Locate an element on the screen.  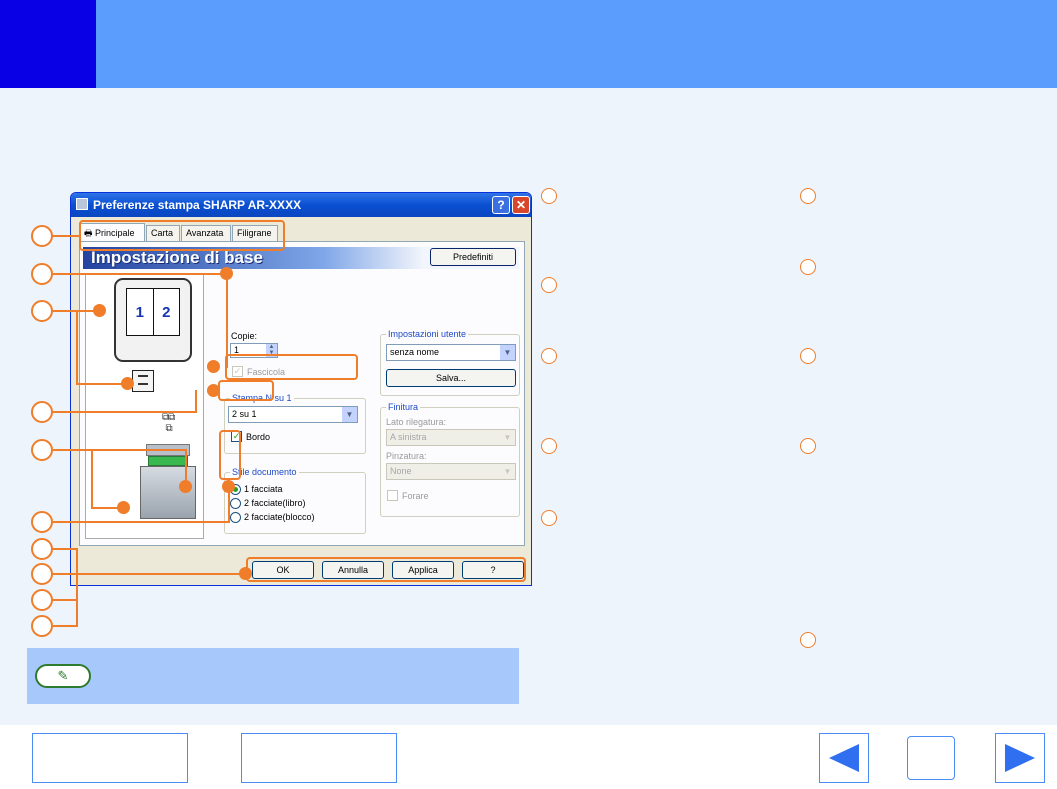
punch-label: Forare is located at coordinates (415, 496).